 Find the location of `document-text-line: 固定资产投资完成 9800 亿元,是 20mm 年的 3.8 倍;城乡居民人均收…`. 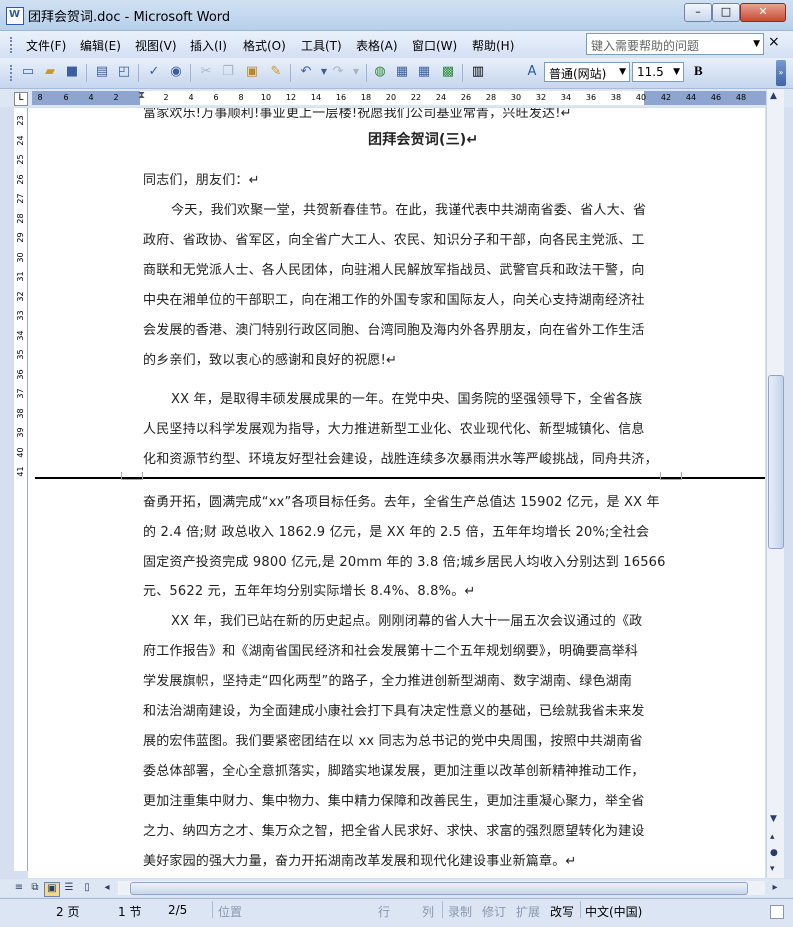

document-text-line: 固定资产投资完成 9800 亿元,是 20mm 年的 3.8 倍;城乡居民人均收… is located at coordinates (404, 560).